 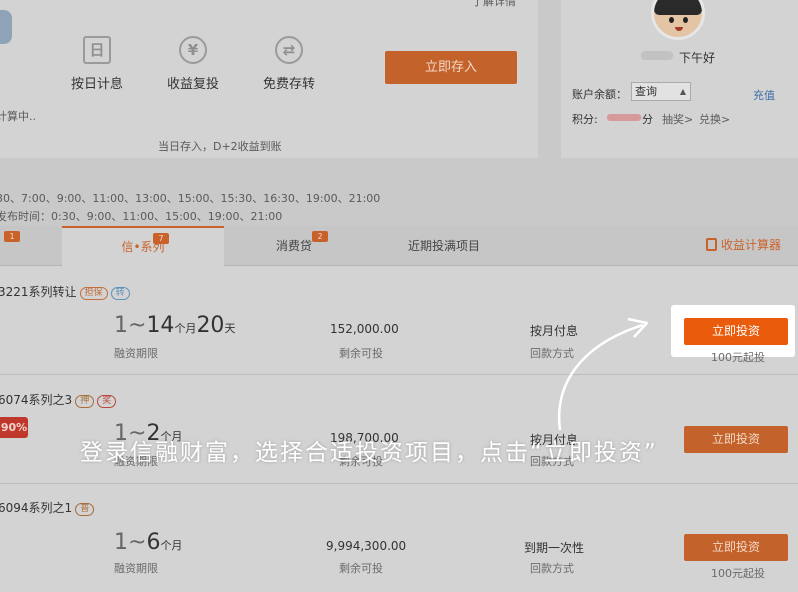 What do you see at coordinates (677, 119) in the screenshot?
I see `lottery-link: 抽奖>` at bounding box center [677, 119].